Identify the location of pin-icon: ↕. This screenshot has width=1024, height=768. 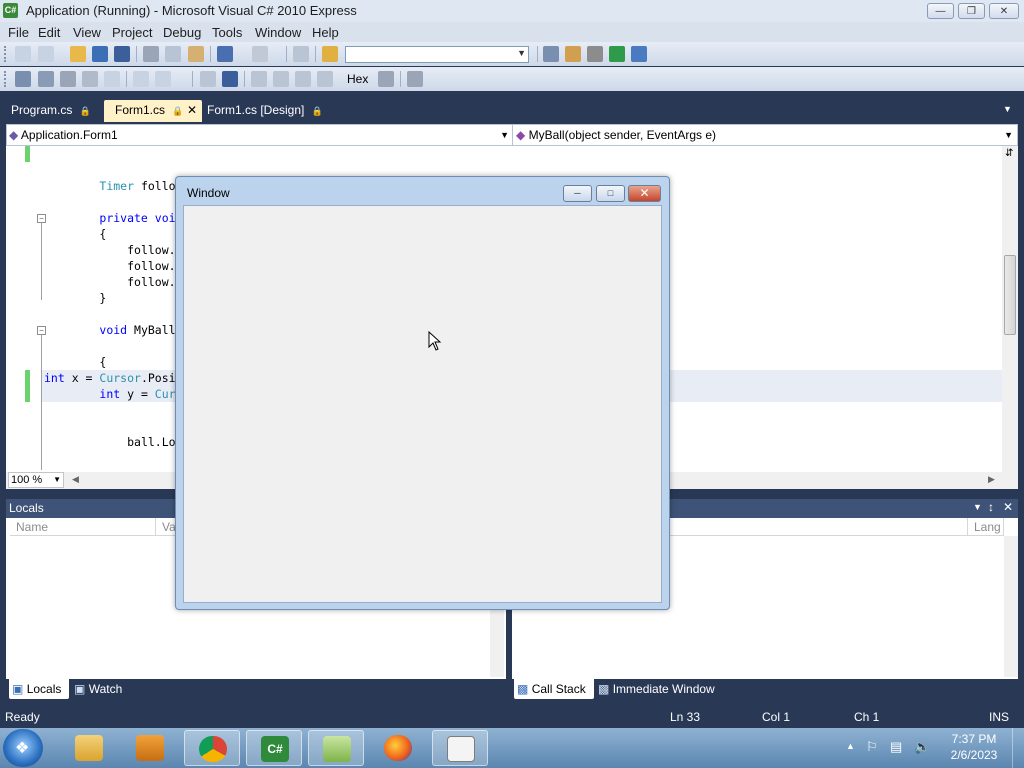
(991, 507).